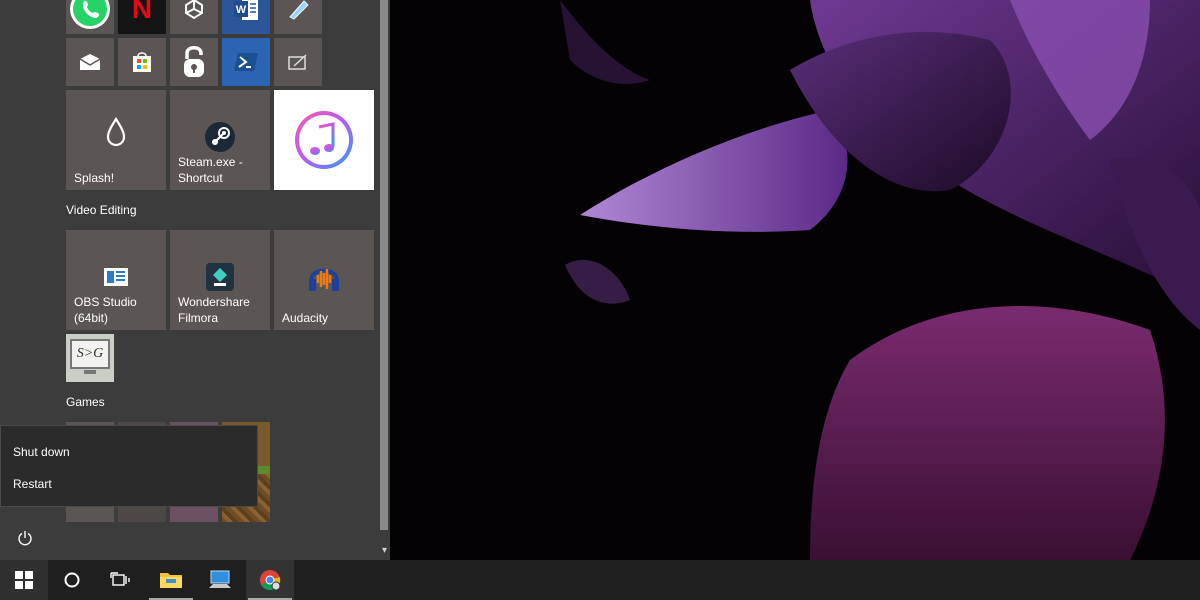 The image size is (1200, 600). What do you see at coordinates (142, 12) in the screenshot?
I see `netflix-icon: N` at bounding box center [142, 12].